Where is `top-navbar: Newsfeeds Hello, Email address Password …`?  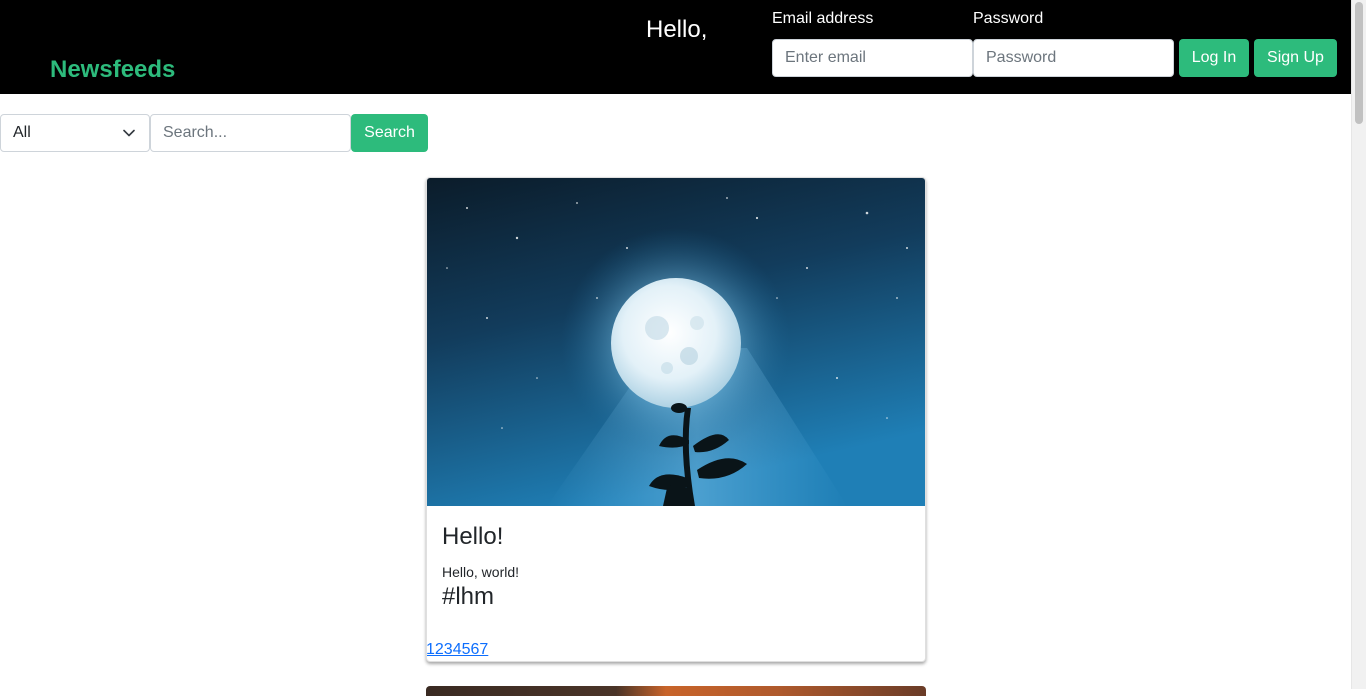
top-navbar: Newsfeeds Hello, Email address Password … is located at coordinates (675, 47).